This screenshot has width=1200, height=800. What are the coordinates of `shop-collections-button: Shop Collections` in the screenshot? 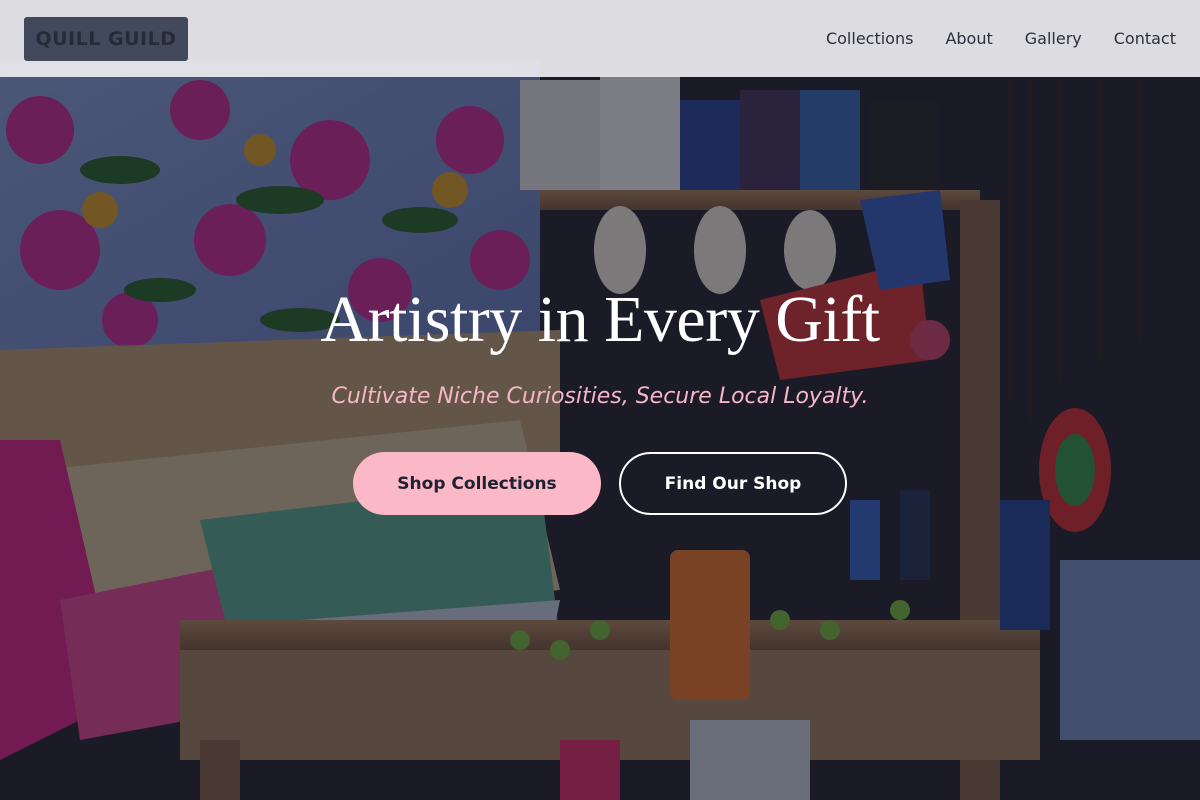 It's located at (477, 483).